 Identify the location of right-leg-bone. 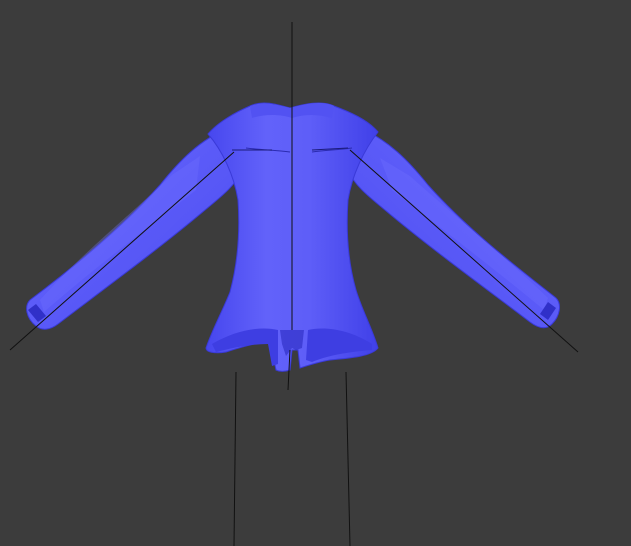
(348, 458).